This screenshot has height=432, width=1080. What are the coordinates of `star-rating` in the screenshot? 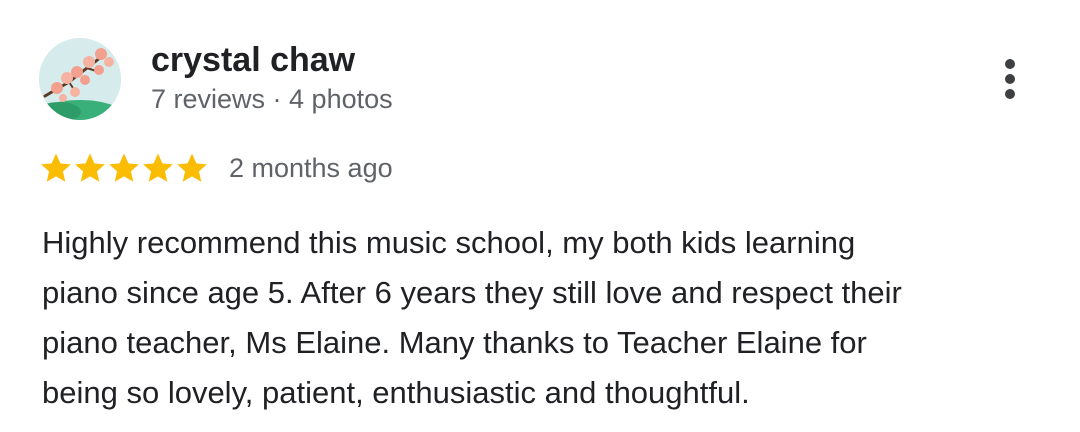 It's located at (124, 168).